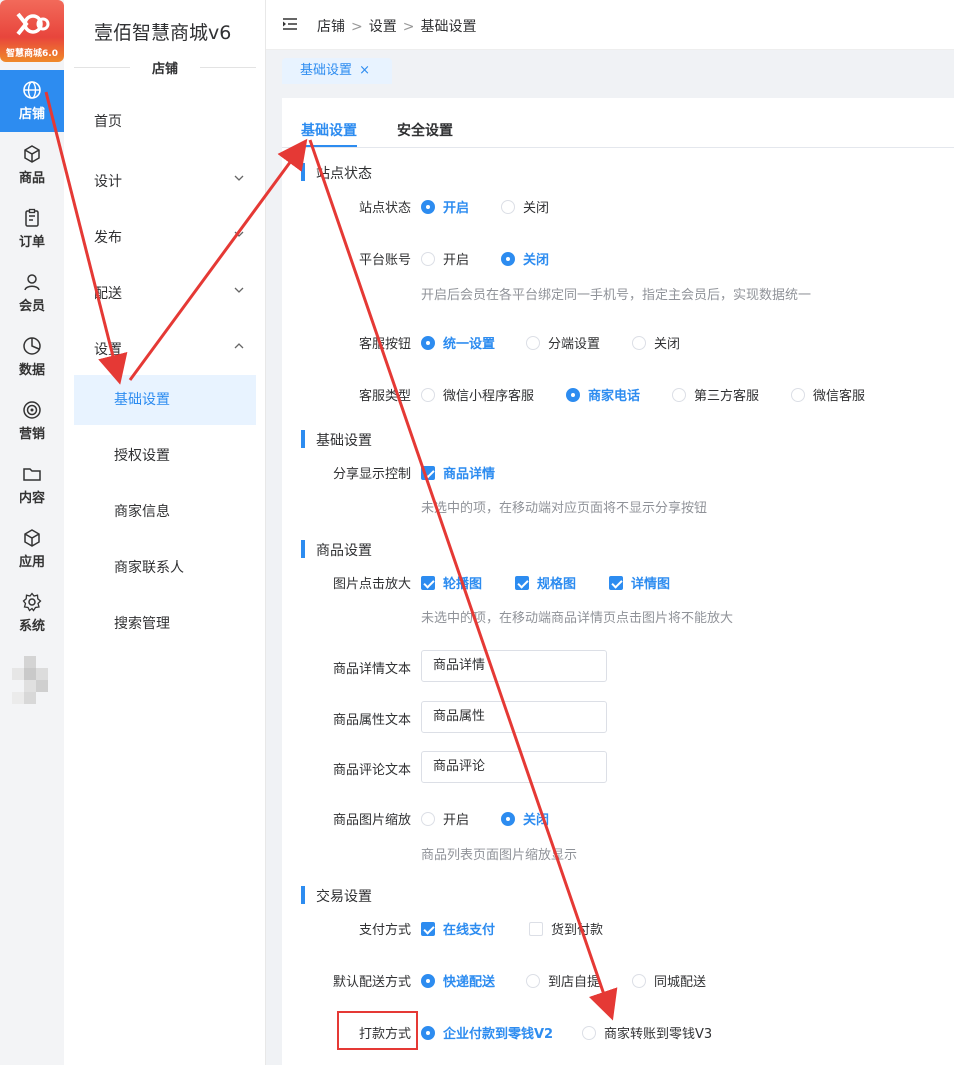 The image size is (954, 1065). What do you see at coordinates (326, 70) in the screenshot?
I see `page-tab-label: 基础设置` at bounding box center [326, 70].